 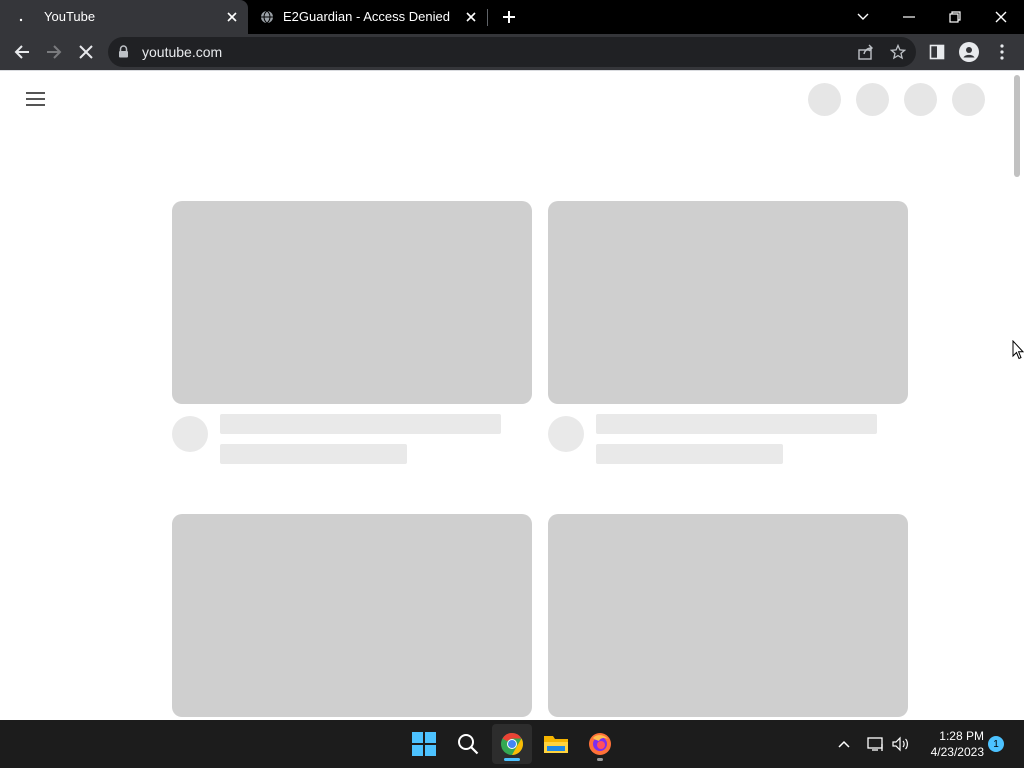 What do you see at coordinates (36, 99) in the screenshot?
I see `hamburger-menu-icon` at bounding box center [36, 99].